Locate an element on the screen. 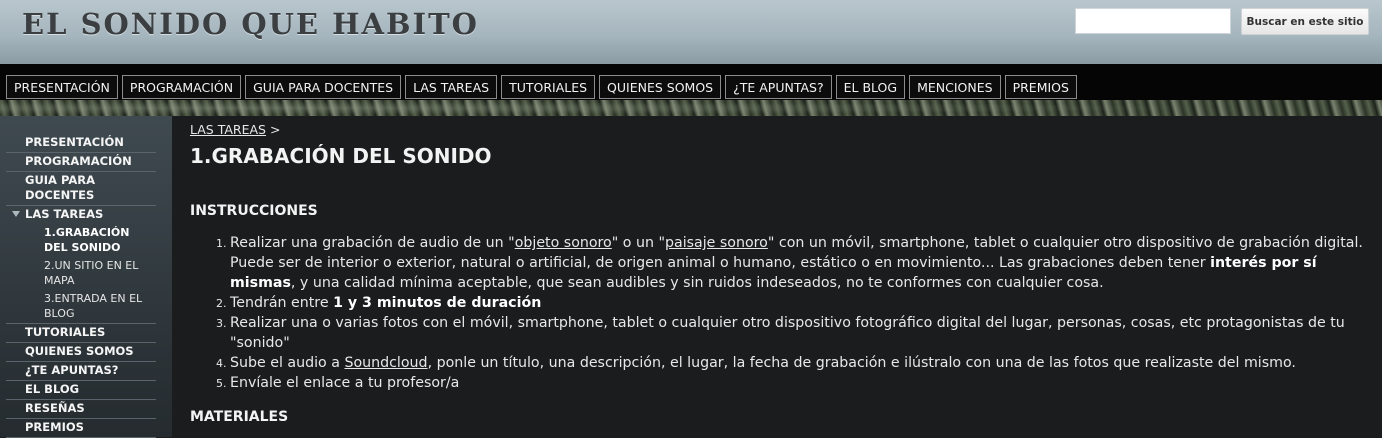 This screenshot has width=1382, height=438. list-item-emphasis: 1 y 3 minutos de duración is located at coordinates (437, 303).